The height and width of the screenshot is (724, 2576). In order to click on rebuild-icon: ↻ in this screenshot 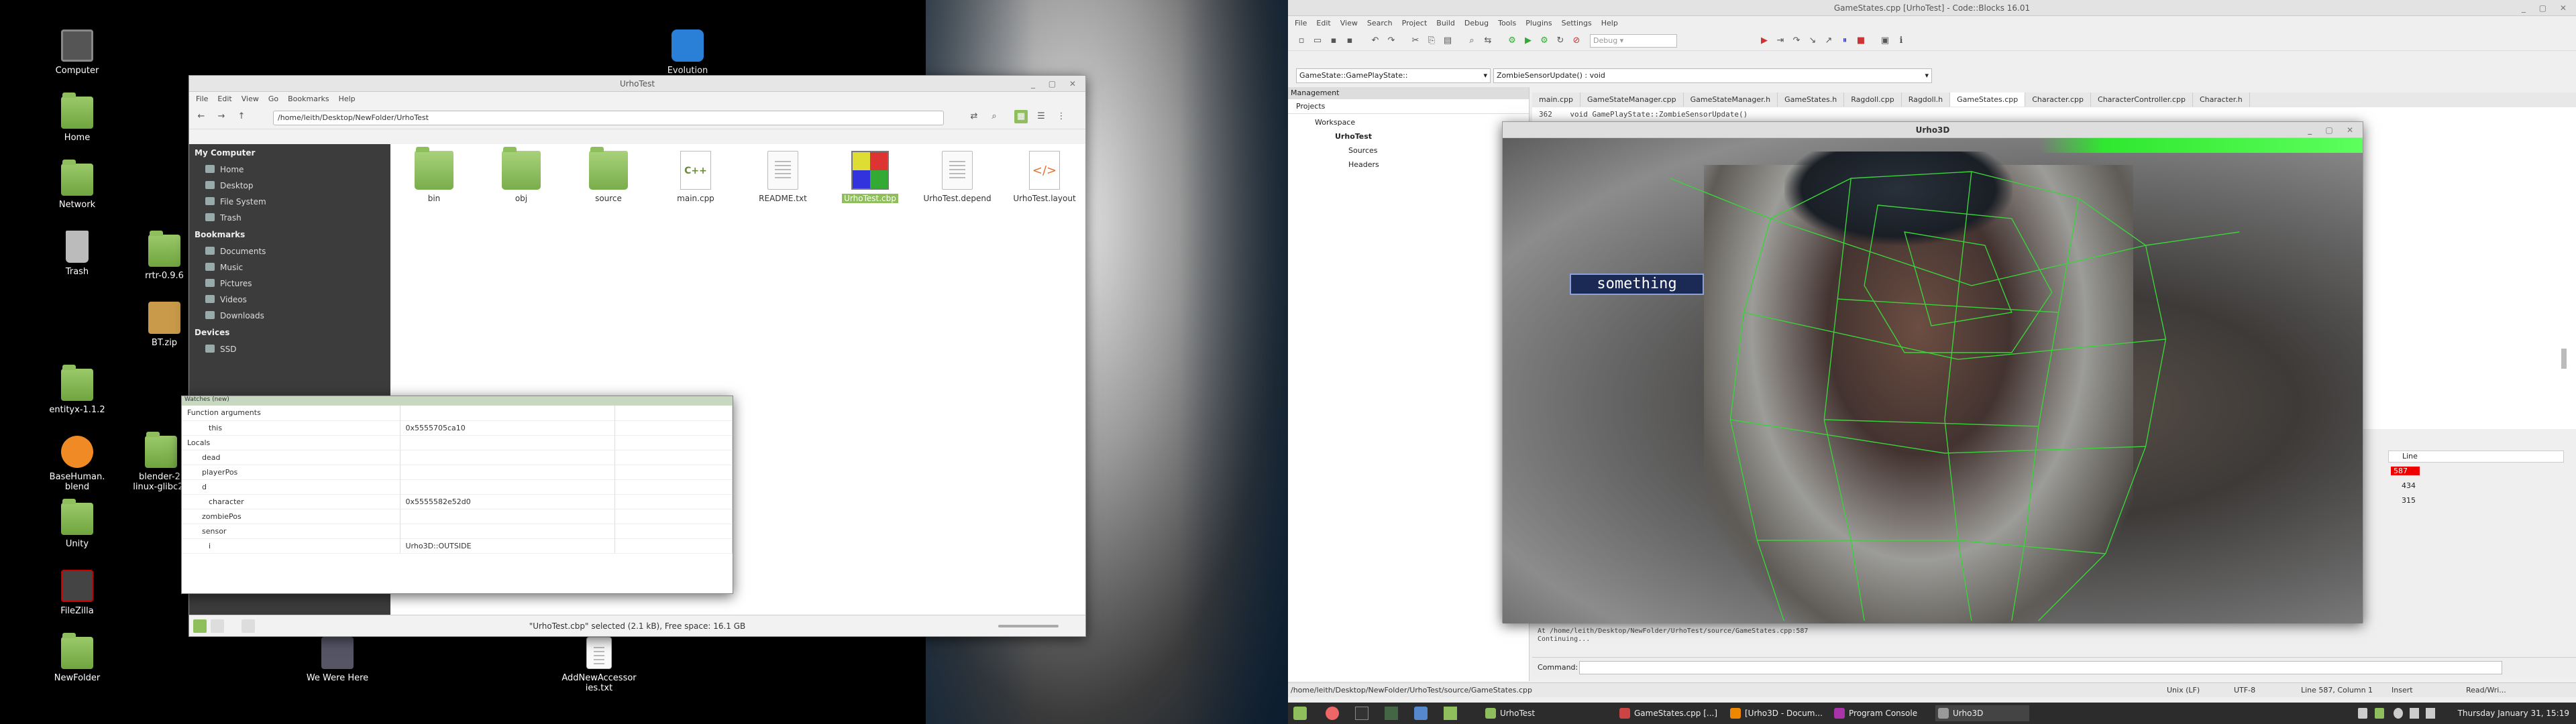, I will do `click(1560, 41)`.